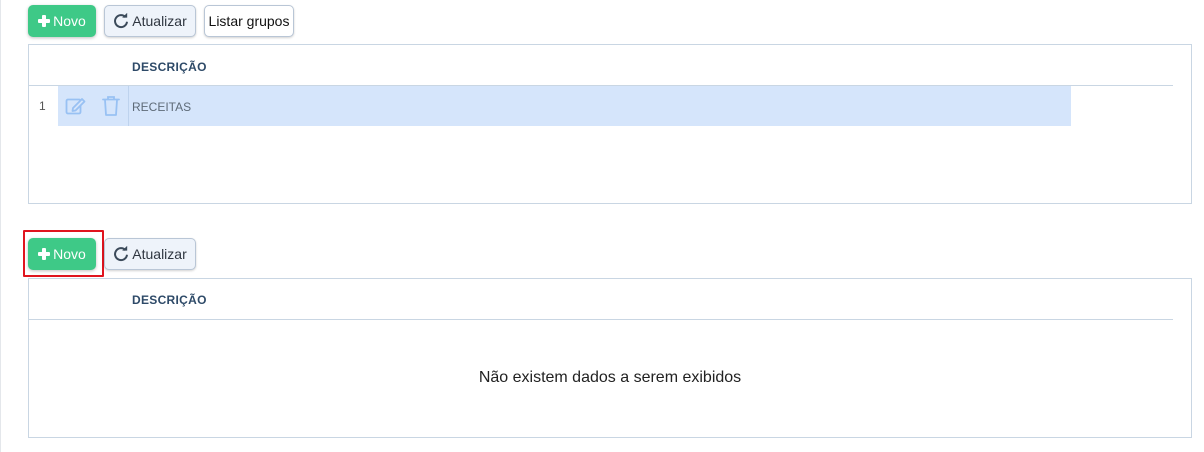 The height and width of the screenshot is (452, 1204). What do you see at coordinates (128, 106) in the screenshot?
I see `cell-divider` at bounding box center [128, 106].